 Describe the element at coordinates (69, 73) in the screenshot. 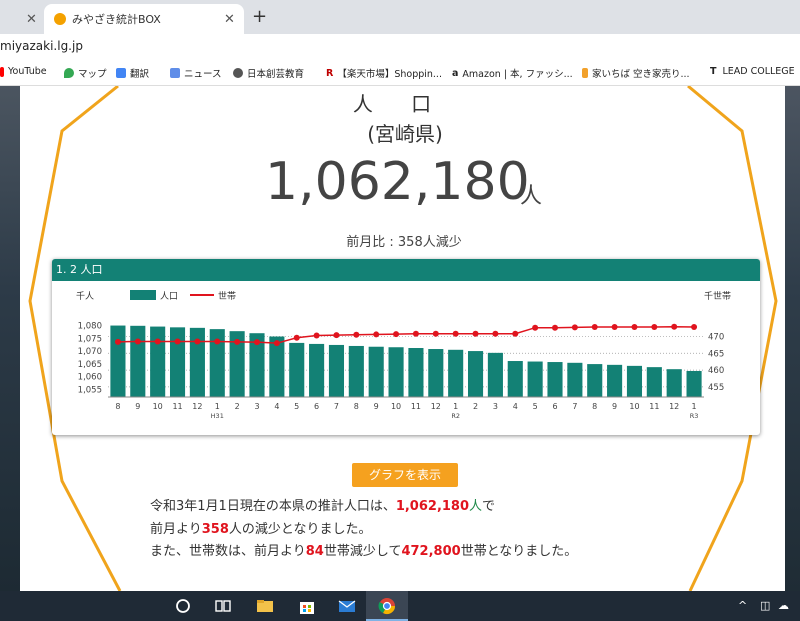

I see `map-pin-icon` at that location.